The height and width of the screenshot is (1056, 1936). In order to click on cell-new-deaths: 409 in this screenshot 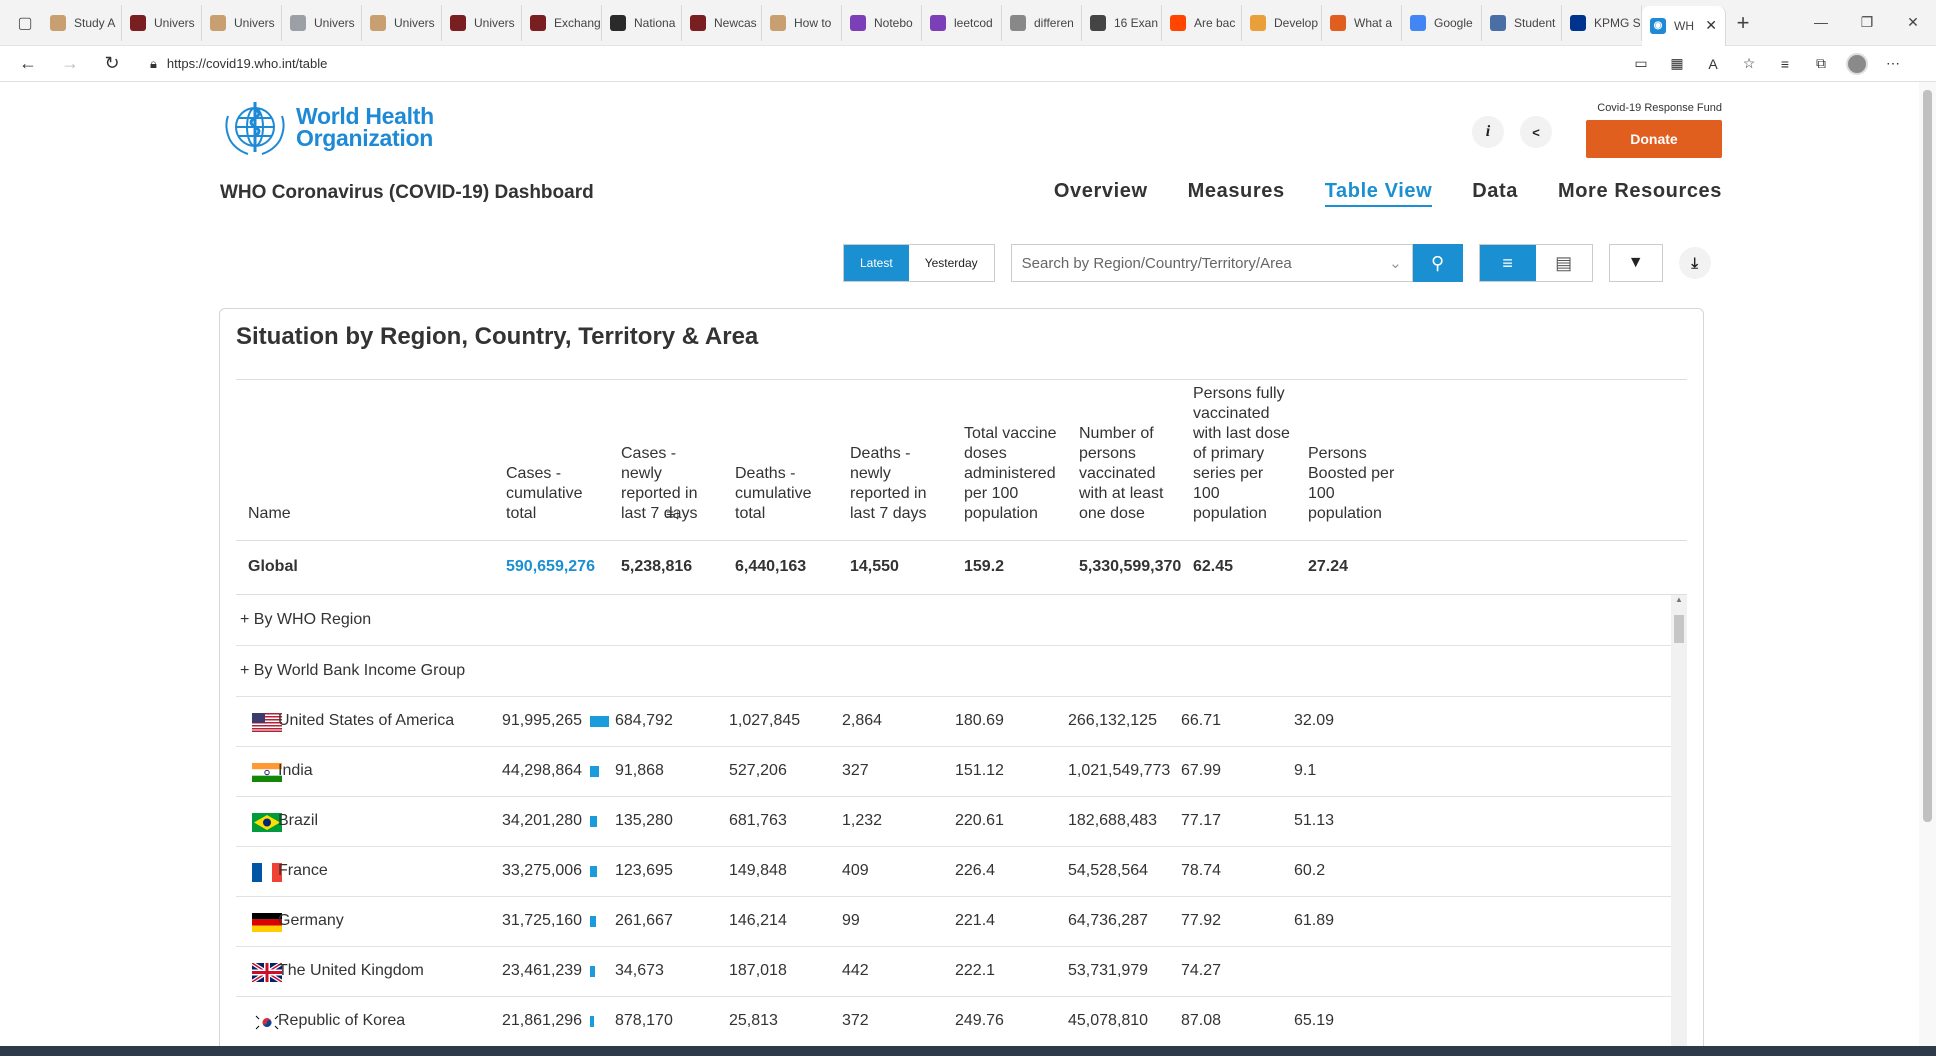, I will do `click(855, 870)`.